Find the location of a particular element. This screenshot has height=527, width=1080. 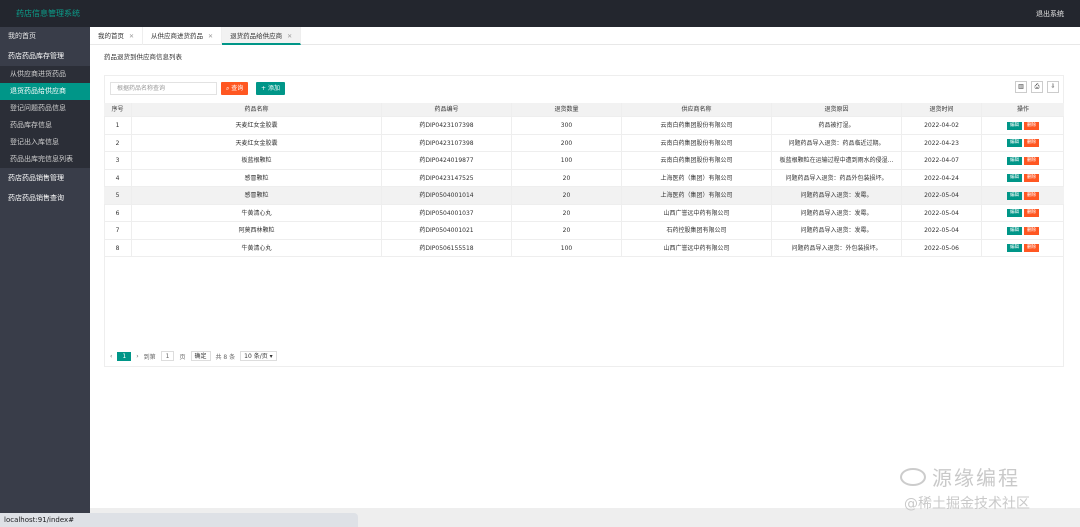

sidebar-group-inventory: 药店药品库存管理 is located at coordinates (45, 56).